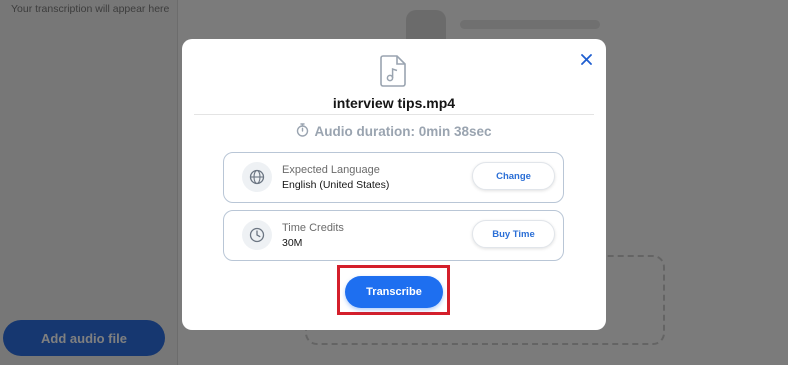  What do you see at coordinates (394, 292) in the screenshot?
I see `transcribe-button: Transcribe` at bounding box center [394, 292].